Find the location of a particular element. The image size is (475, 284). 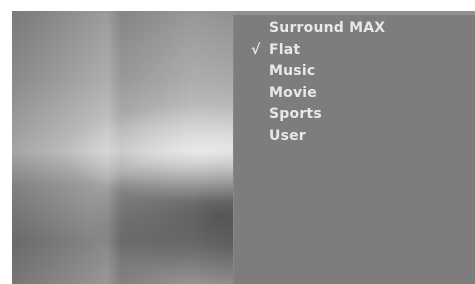

menu-item-label: Music is located at coordinates (292, 71).